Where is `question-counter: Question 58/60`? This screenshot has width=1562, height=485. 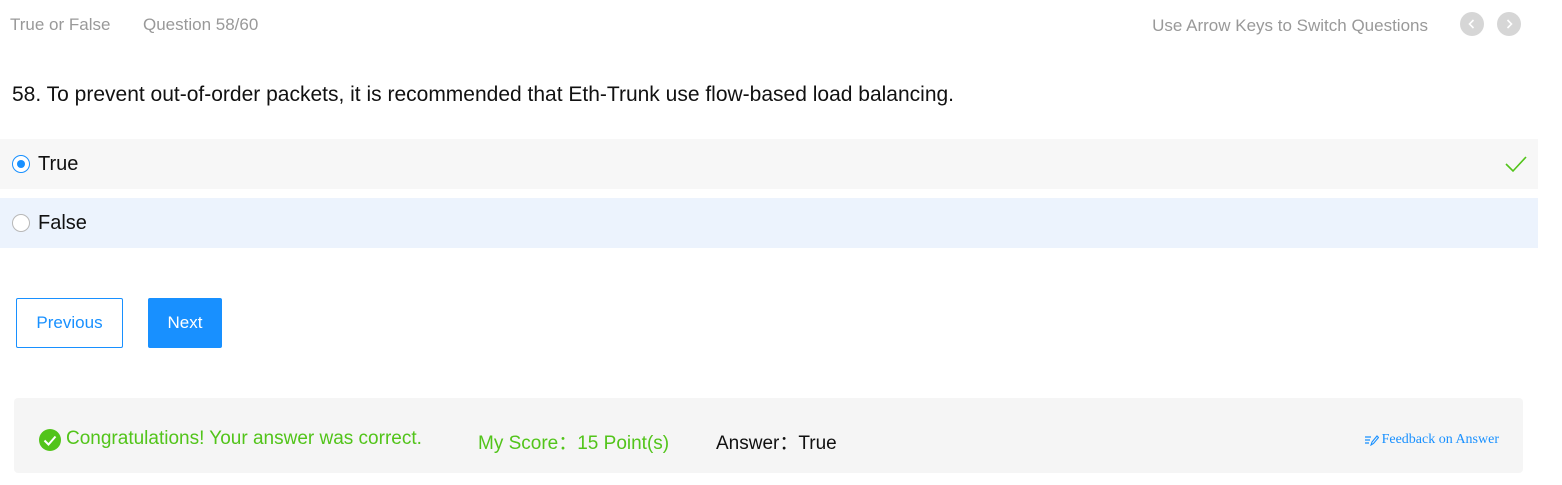
question-counter: Question 58/60 is located at coordinates (201, 24).